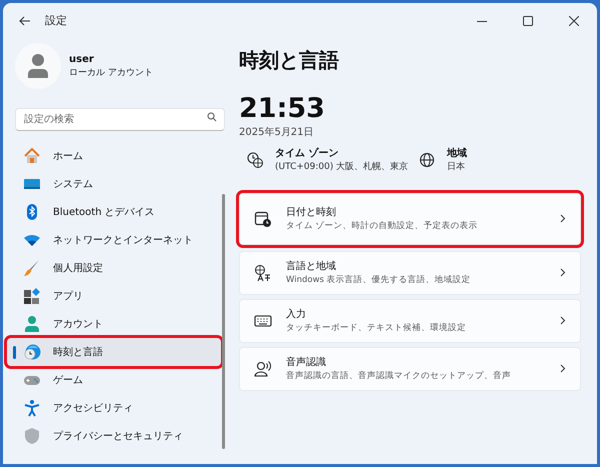  Describe the element at coordinates (32, 436) in the screenshot. I see `shield-icon` at that location.